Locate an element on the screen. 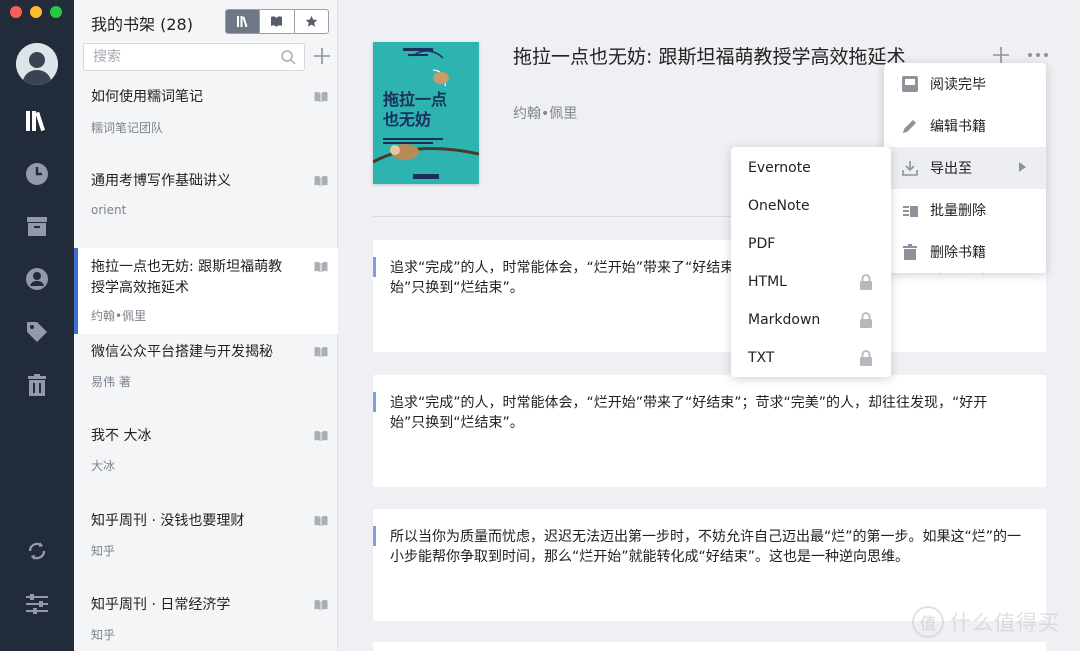  submenu-arrow-icon is located at coordinates (1022, 167).